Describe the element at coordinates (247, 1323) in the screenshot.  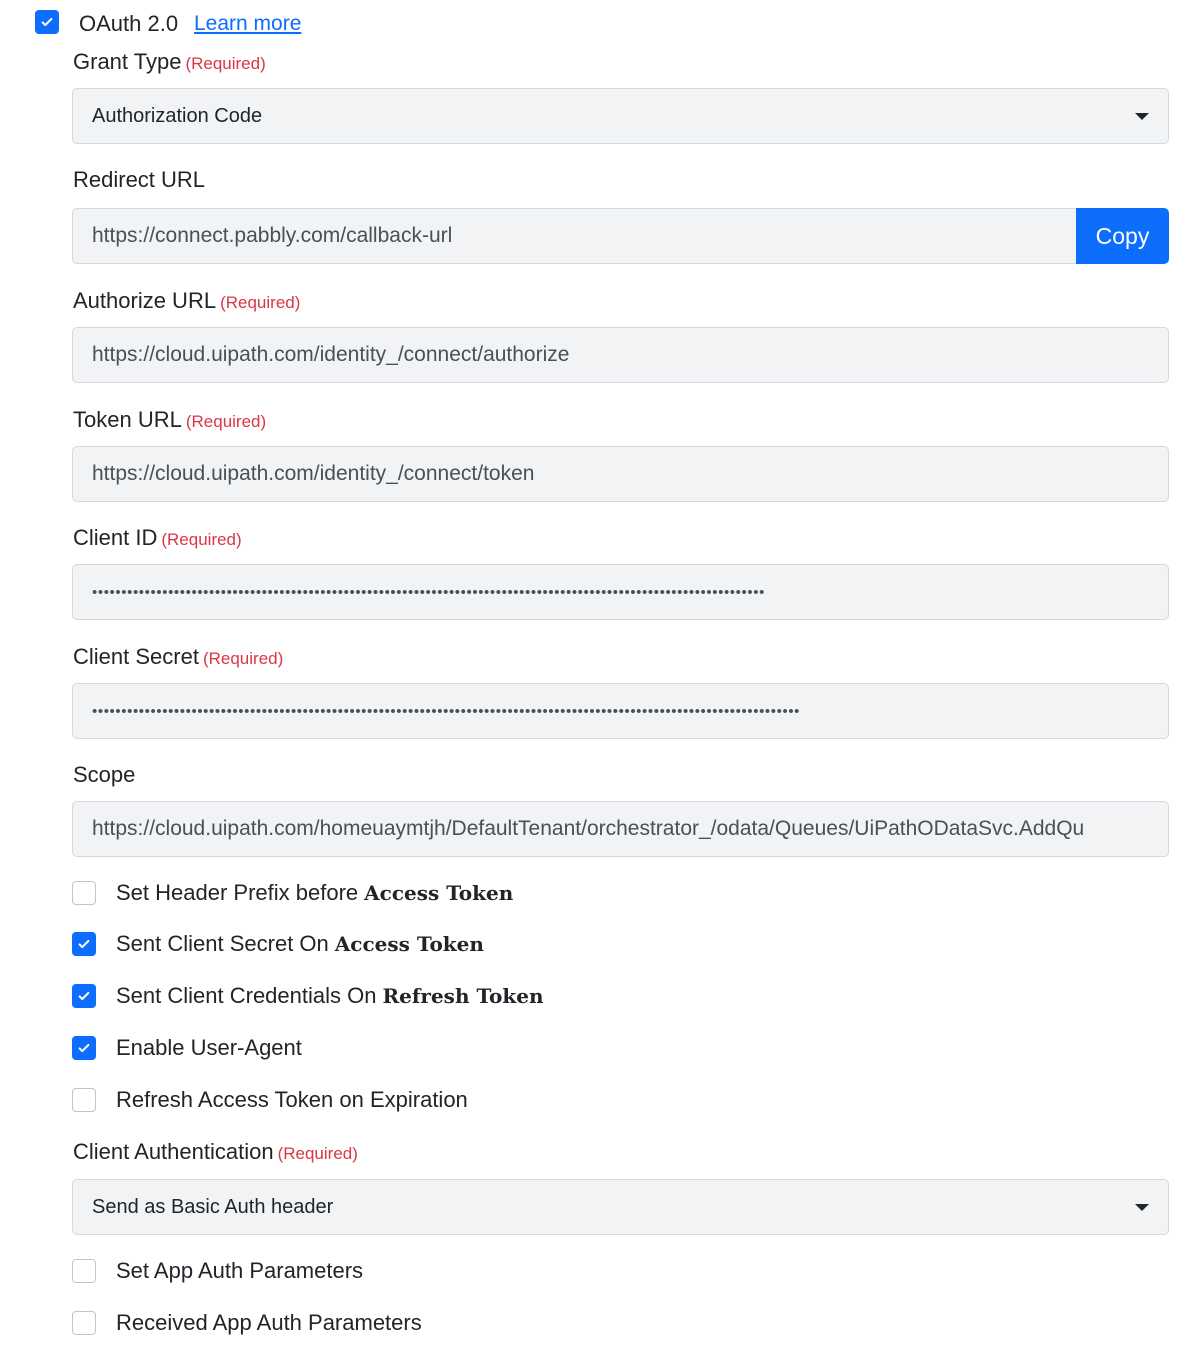
I see `option-received-app-auth: Received App Auth Parameters` at that location.